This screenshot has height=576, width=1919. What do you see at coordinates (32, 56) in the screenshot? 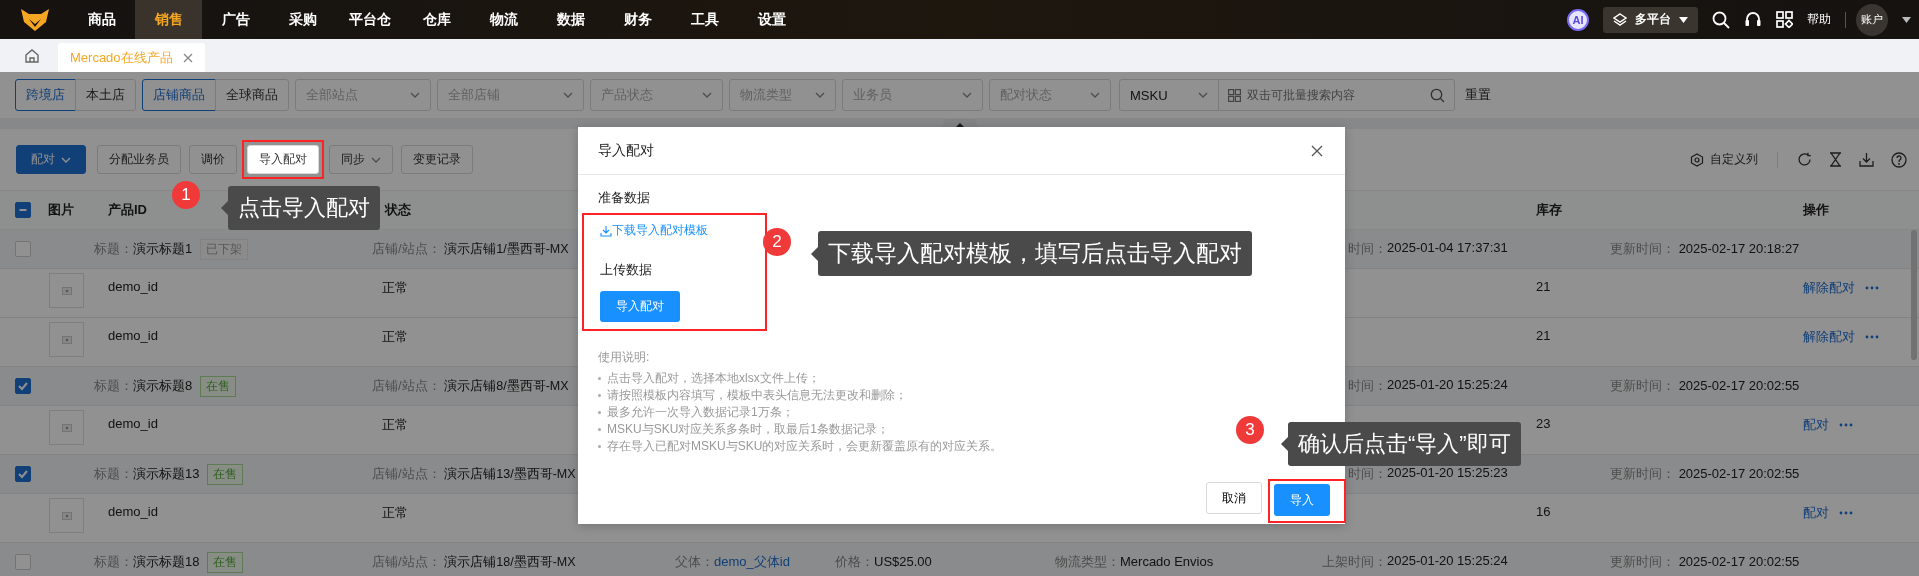
I see `home-icon` at bounding box center [32, 56].